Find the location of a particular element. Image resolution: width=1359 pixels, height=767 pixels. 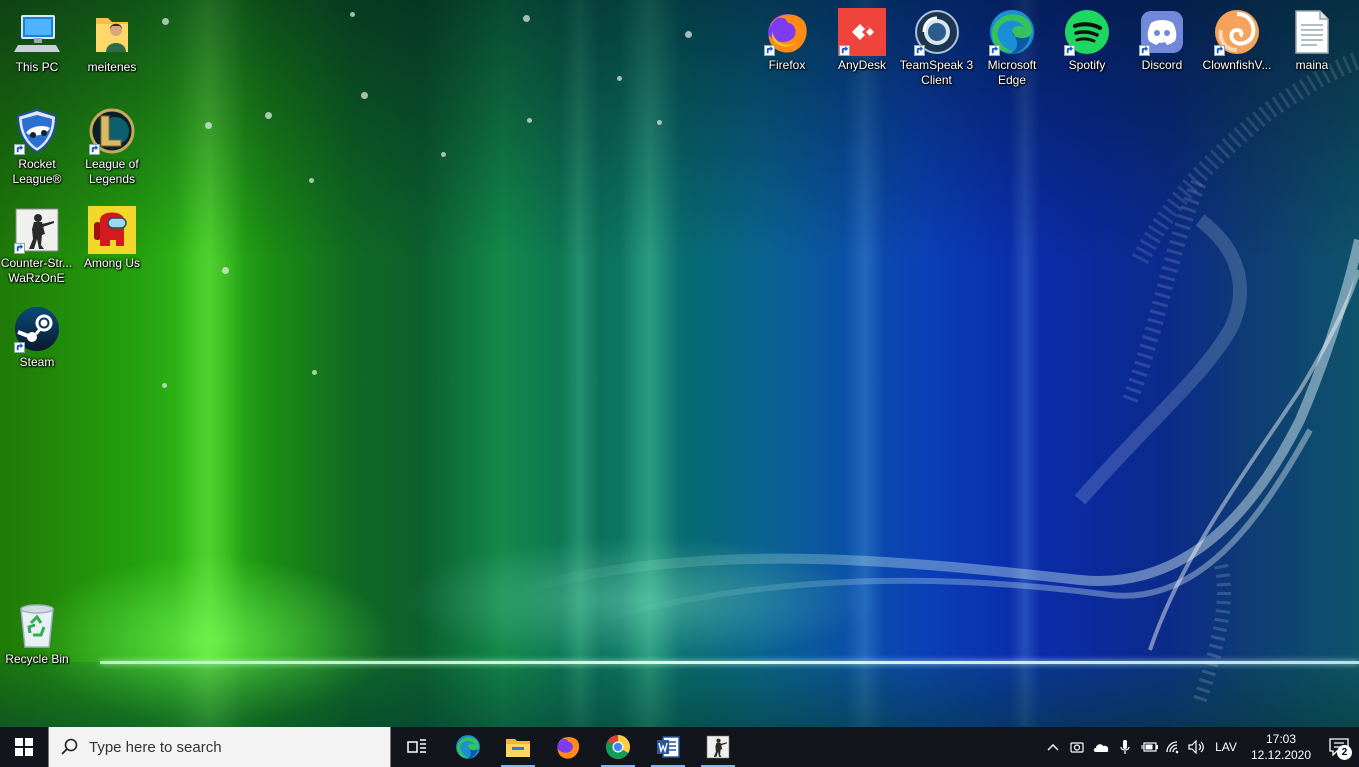

desktop-icon-league-of-legends: League of Legends is located at coordinates (112, 147).